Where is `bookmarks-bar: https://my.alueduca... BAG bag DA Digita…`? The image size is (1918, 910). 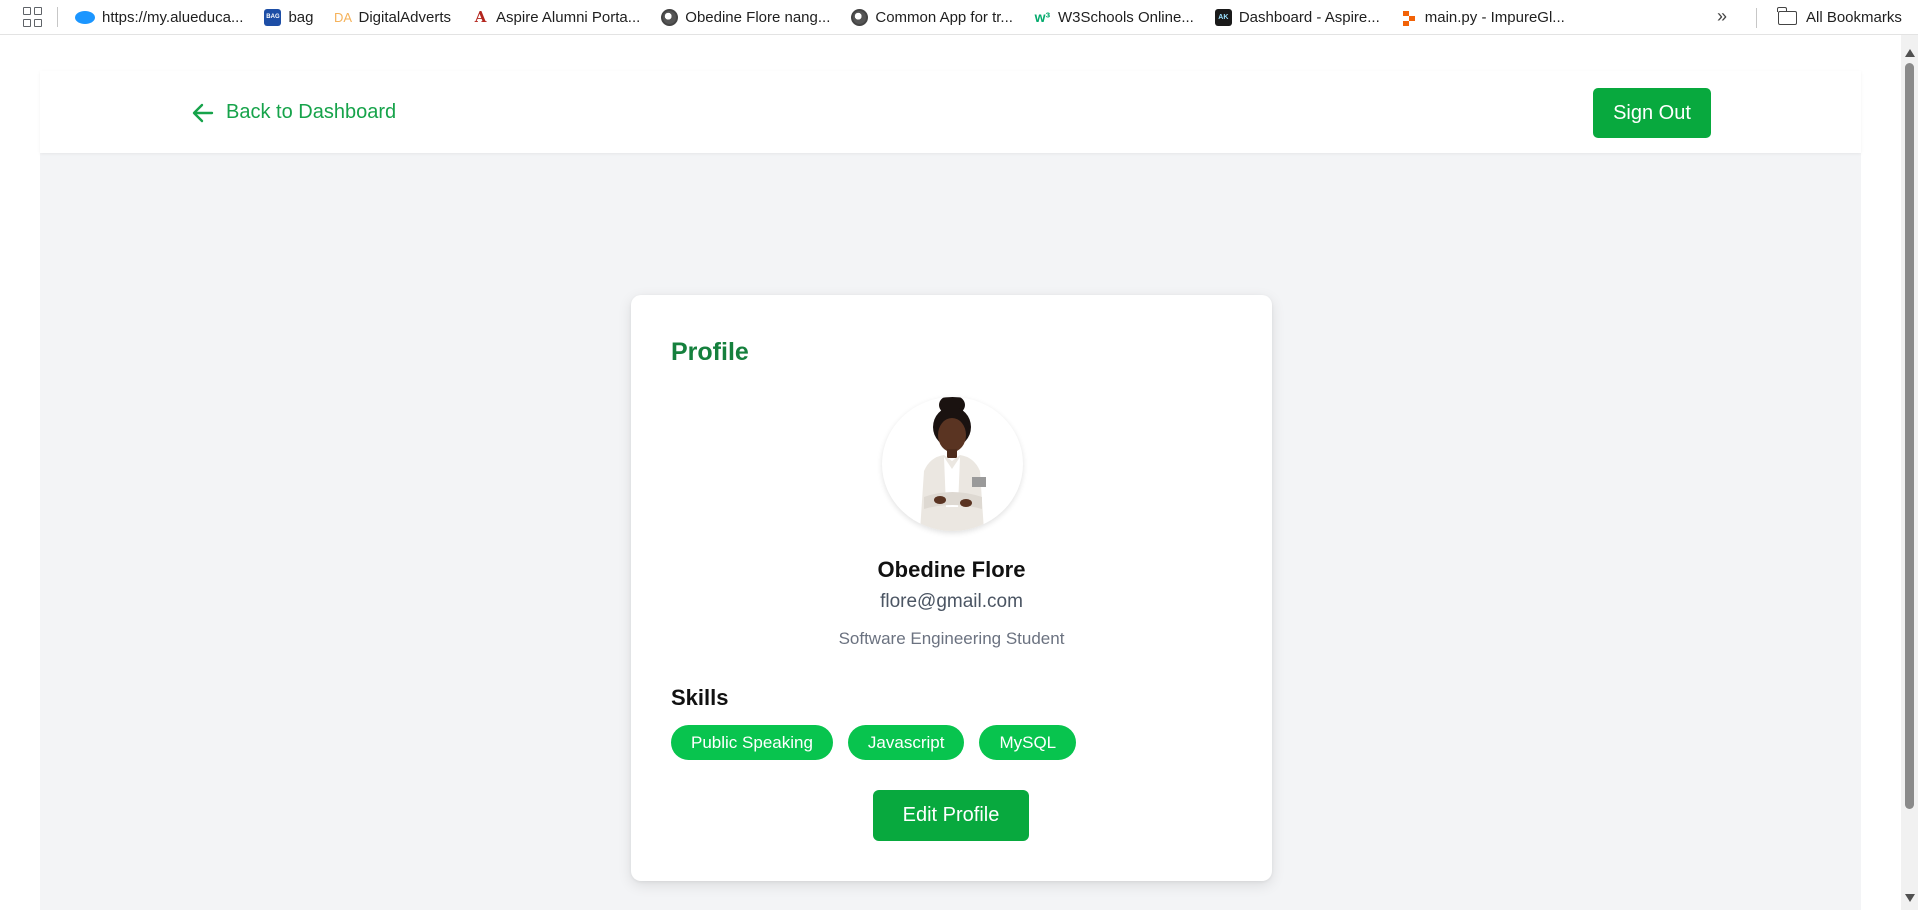
bookmarks-bar: https://my.alueduca... BAG bag DA Digita… is located at coordinates (959, 17).